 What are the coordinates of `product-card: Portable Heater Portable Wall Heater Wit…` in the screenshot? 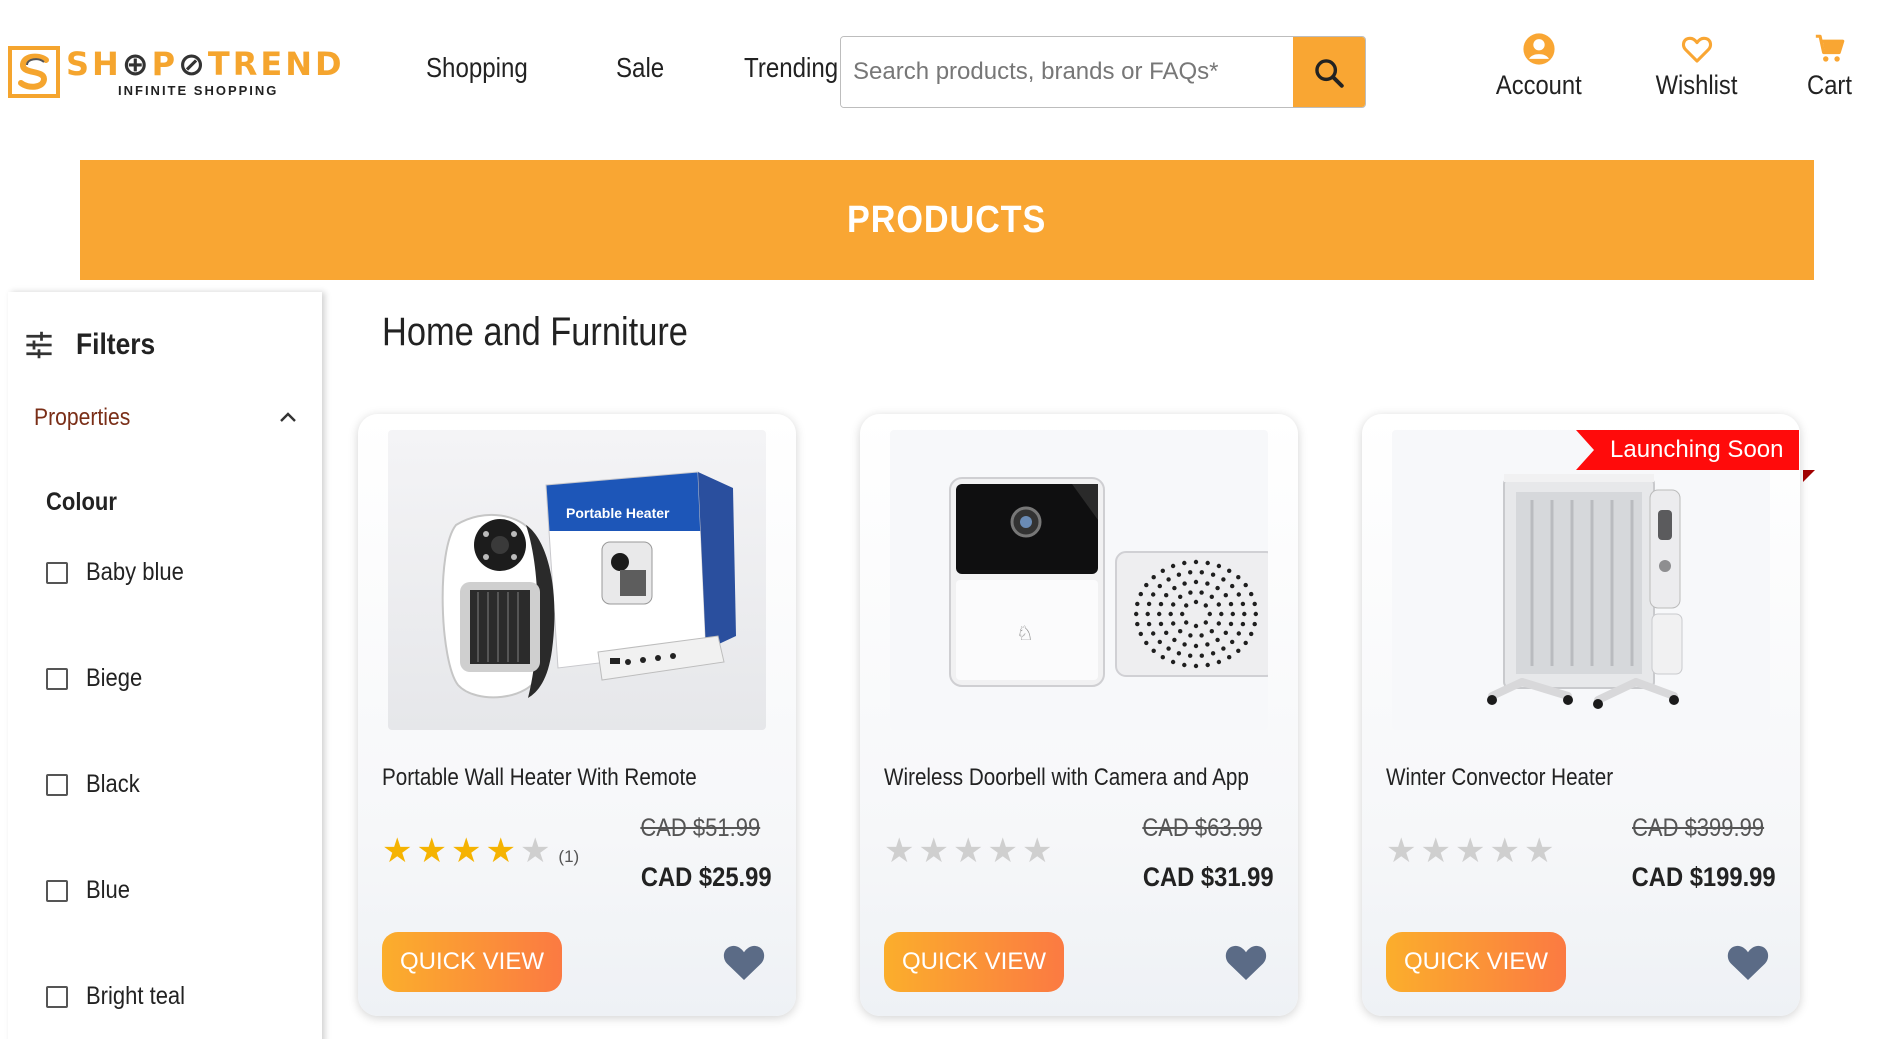 It's located at (577, 715).